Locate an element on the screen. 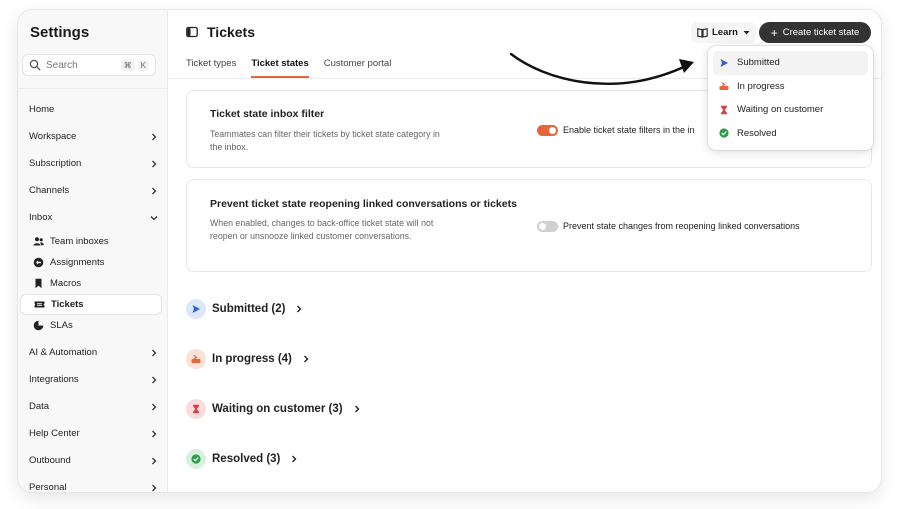  learn-label: Learn is located at coordinates (725, 32).